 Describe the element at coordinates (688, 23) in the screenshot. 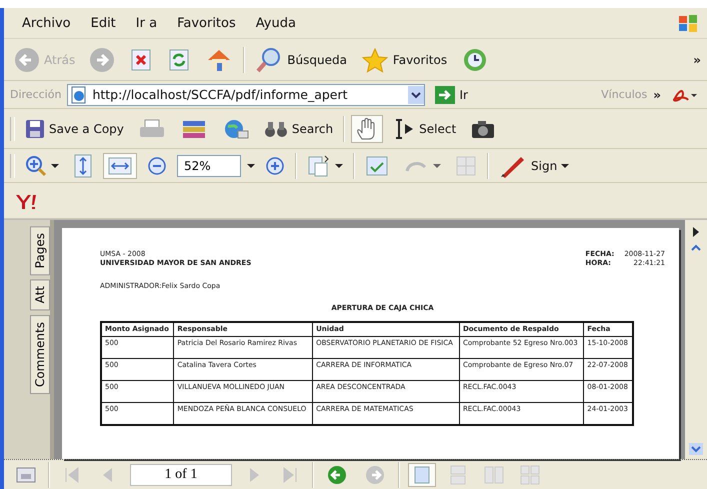

I see `windows-logo-icon` at that location.